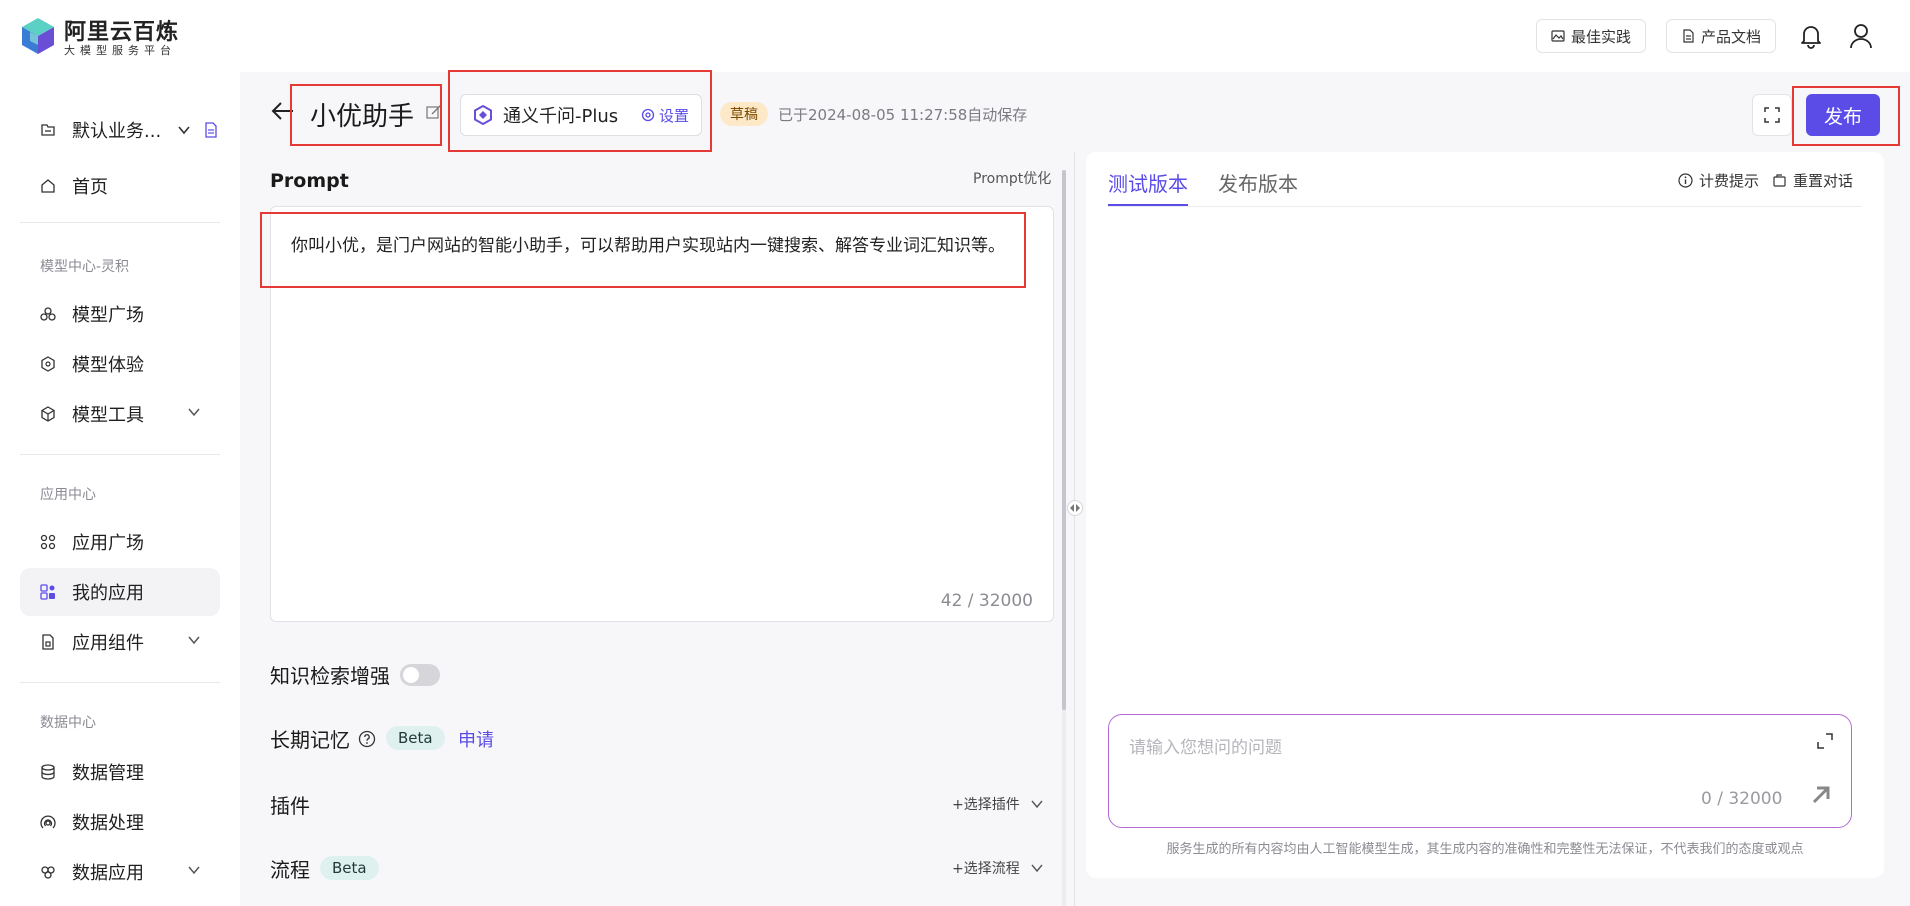 The image size is (1910, 906). I want to click on workspace-icon, so click(48, 130).